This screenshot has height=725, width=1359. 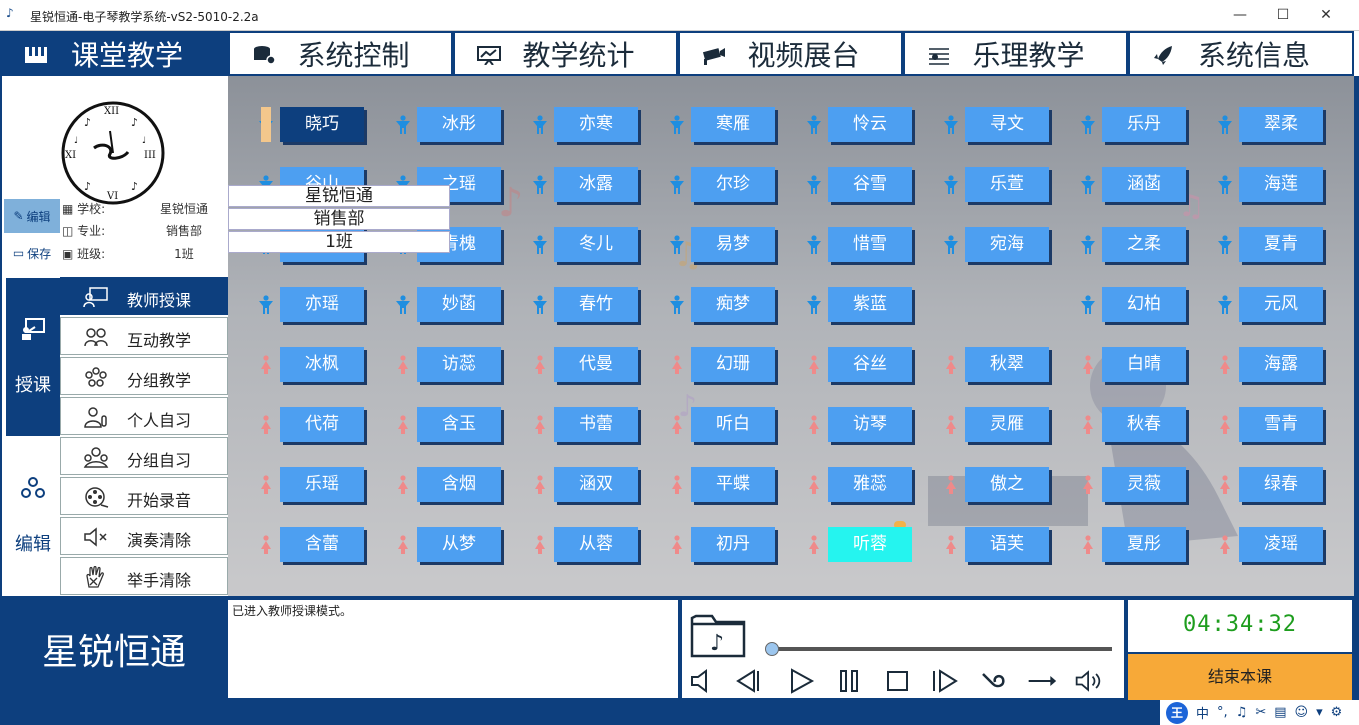 I want to click on student-seat: 语芙, so click(x=996, y=544).